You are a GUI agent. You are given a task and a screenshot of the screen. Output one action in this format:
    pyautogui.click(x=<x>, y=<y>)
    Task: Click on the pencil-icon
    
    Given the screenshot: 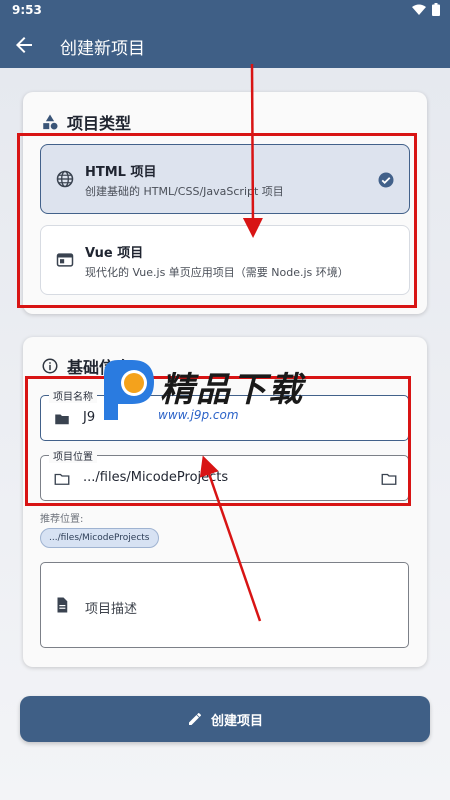 What is the action you would take?
    pyautogui.click(x=194, y=719)
    